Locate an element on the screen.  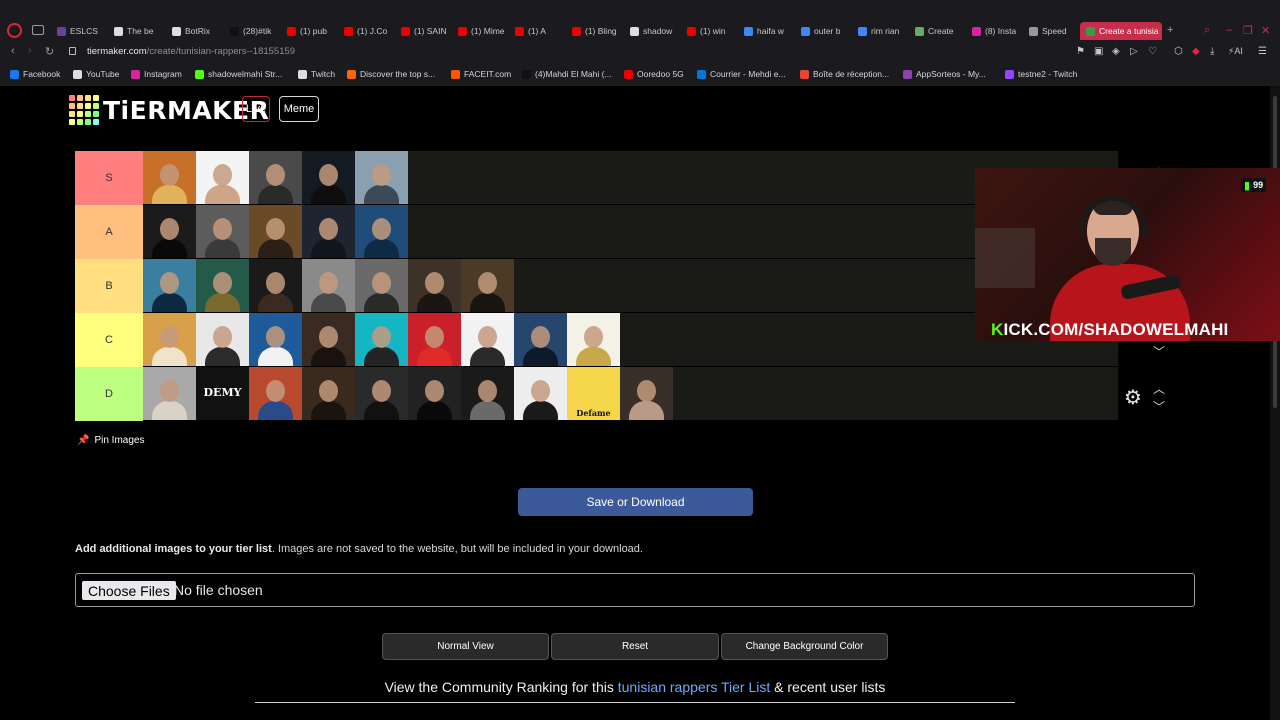
pin-images-toggle: 📌 Pin Images is located at coordinates (110, 440).